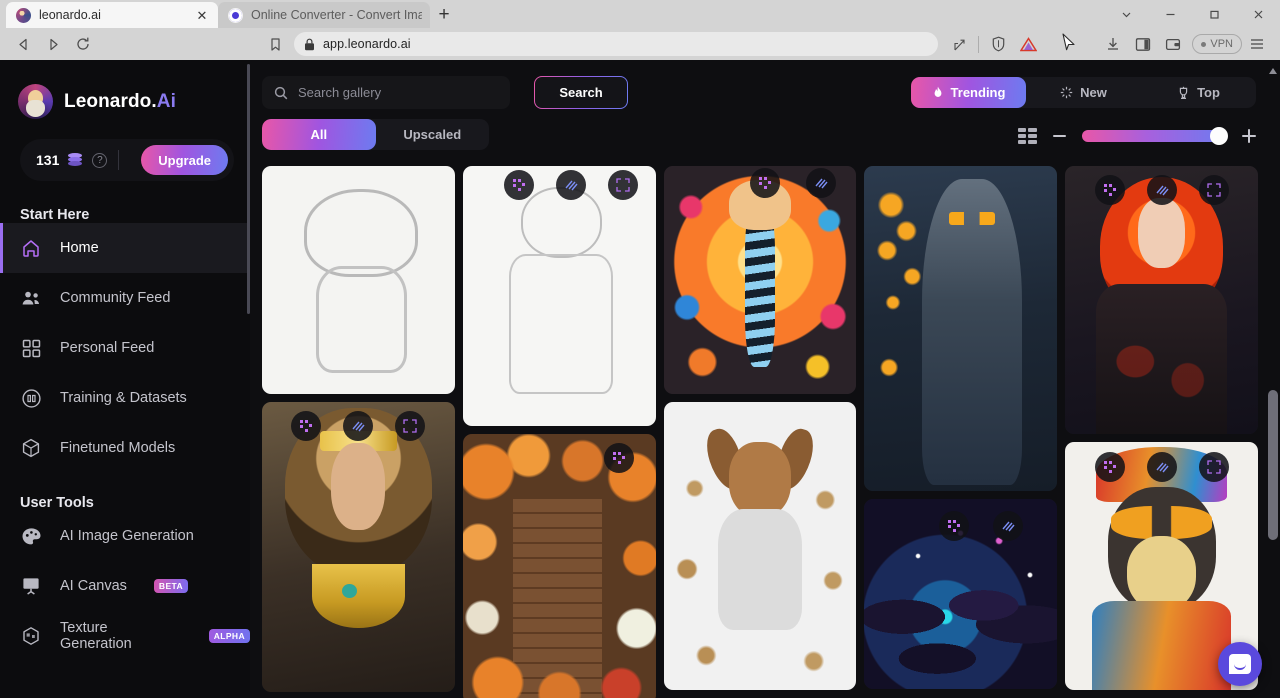 The image size is (1280, 698). I want to click on gallery-card-armored-cat-warrior, so click(961, 328).